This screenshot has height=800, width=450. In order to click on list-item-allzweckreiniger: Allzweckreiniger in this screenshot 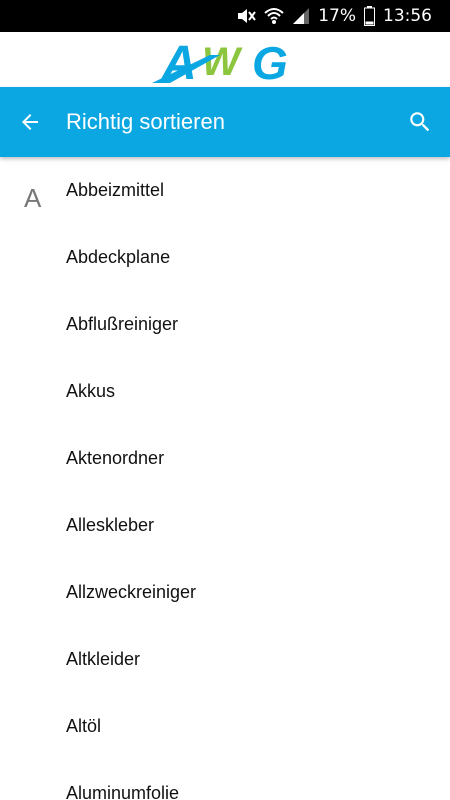, I will do `click(225, 592)`.